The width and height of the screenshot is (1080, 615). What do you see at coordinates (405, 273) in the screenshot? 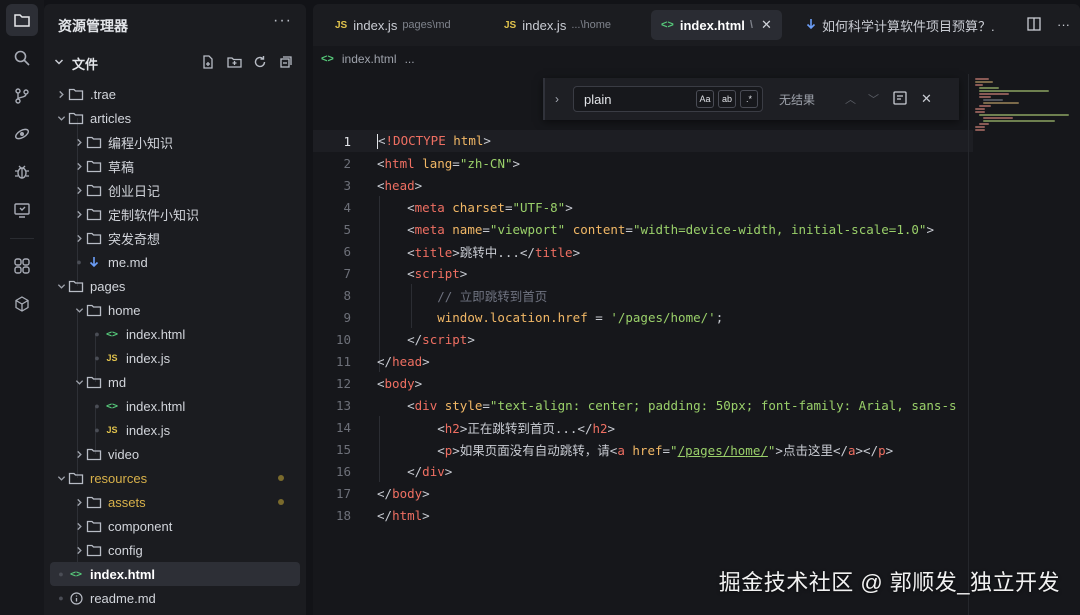
I see `code-line: 7 <script>` at bounding box center [405, 273].